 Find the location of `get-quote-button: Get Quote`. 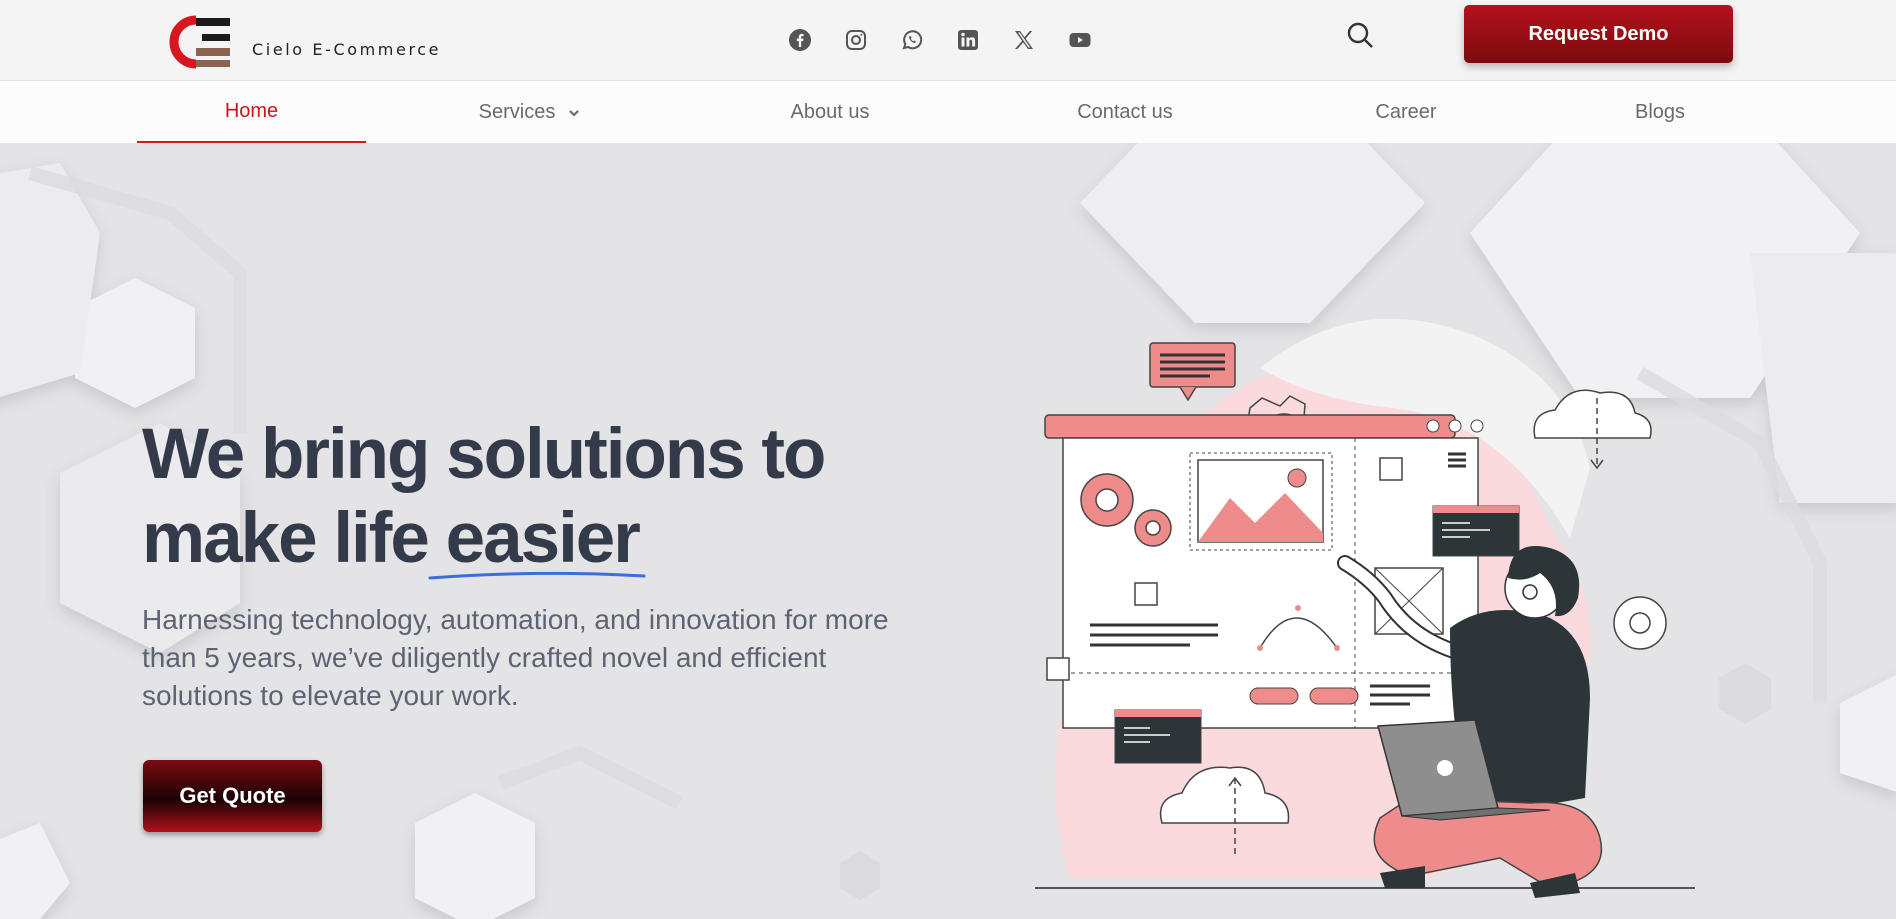

get-quote-button: Get Quote is located at coordinates (232, 796).